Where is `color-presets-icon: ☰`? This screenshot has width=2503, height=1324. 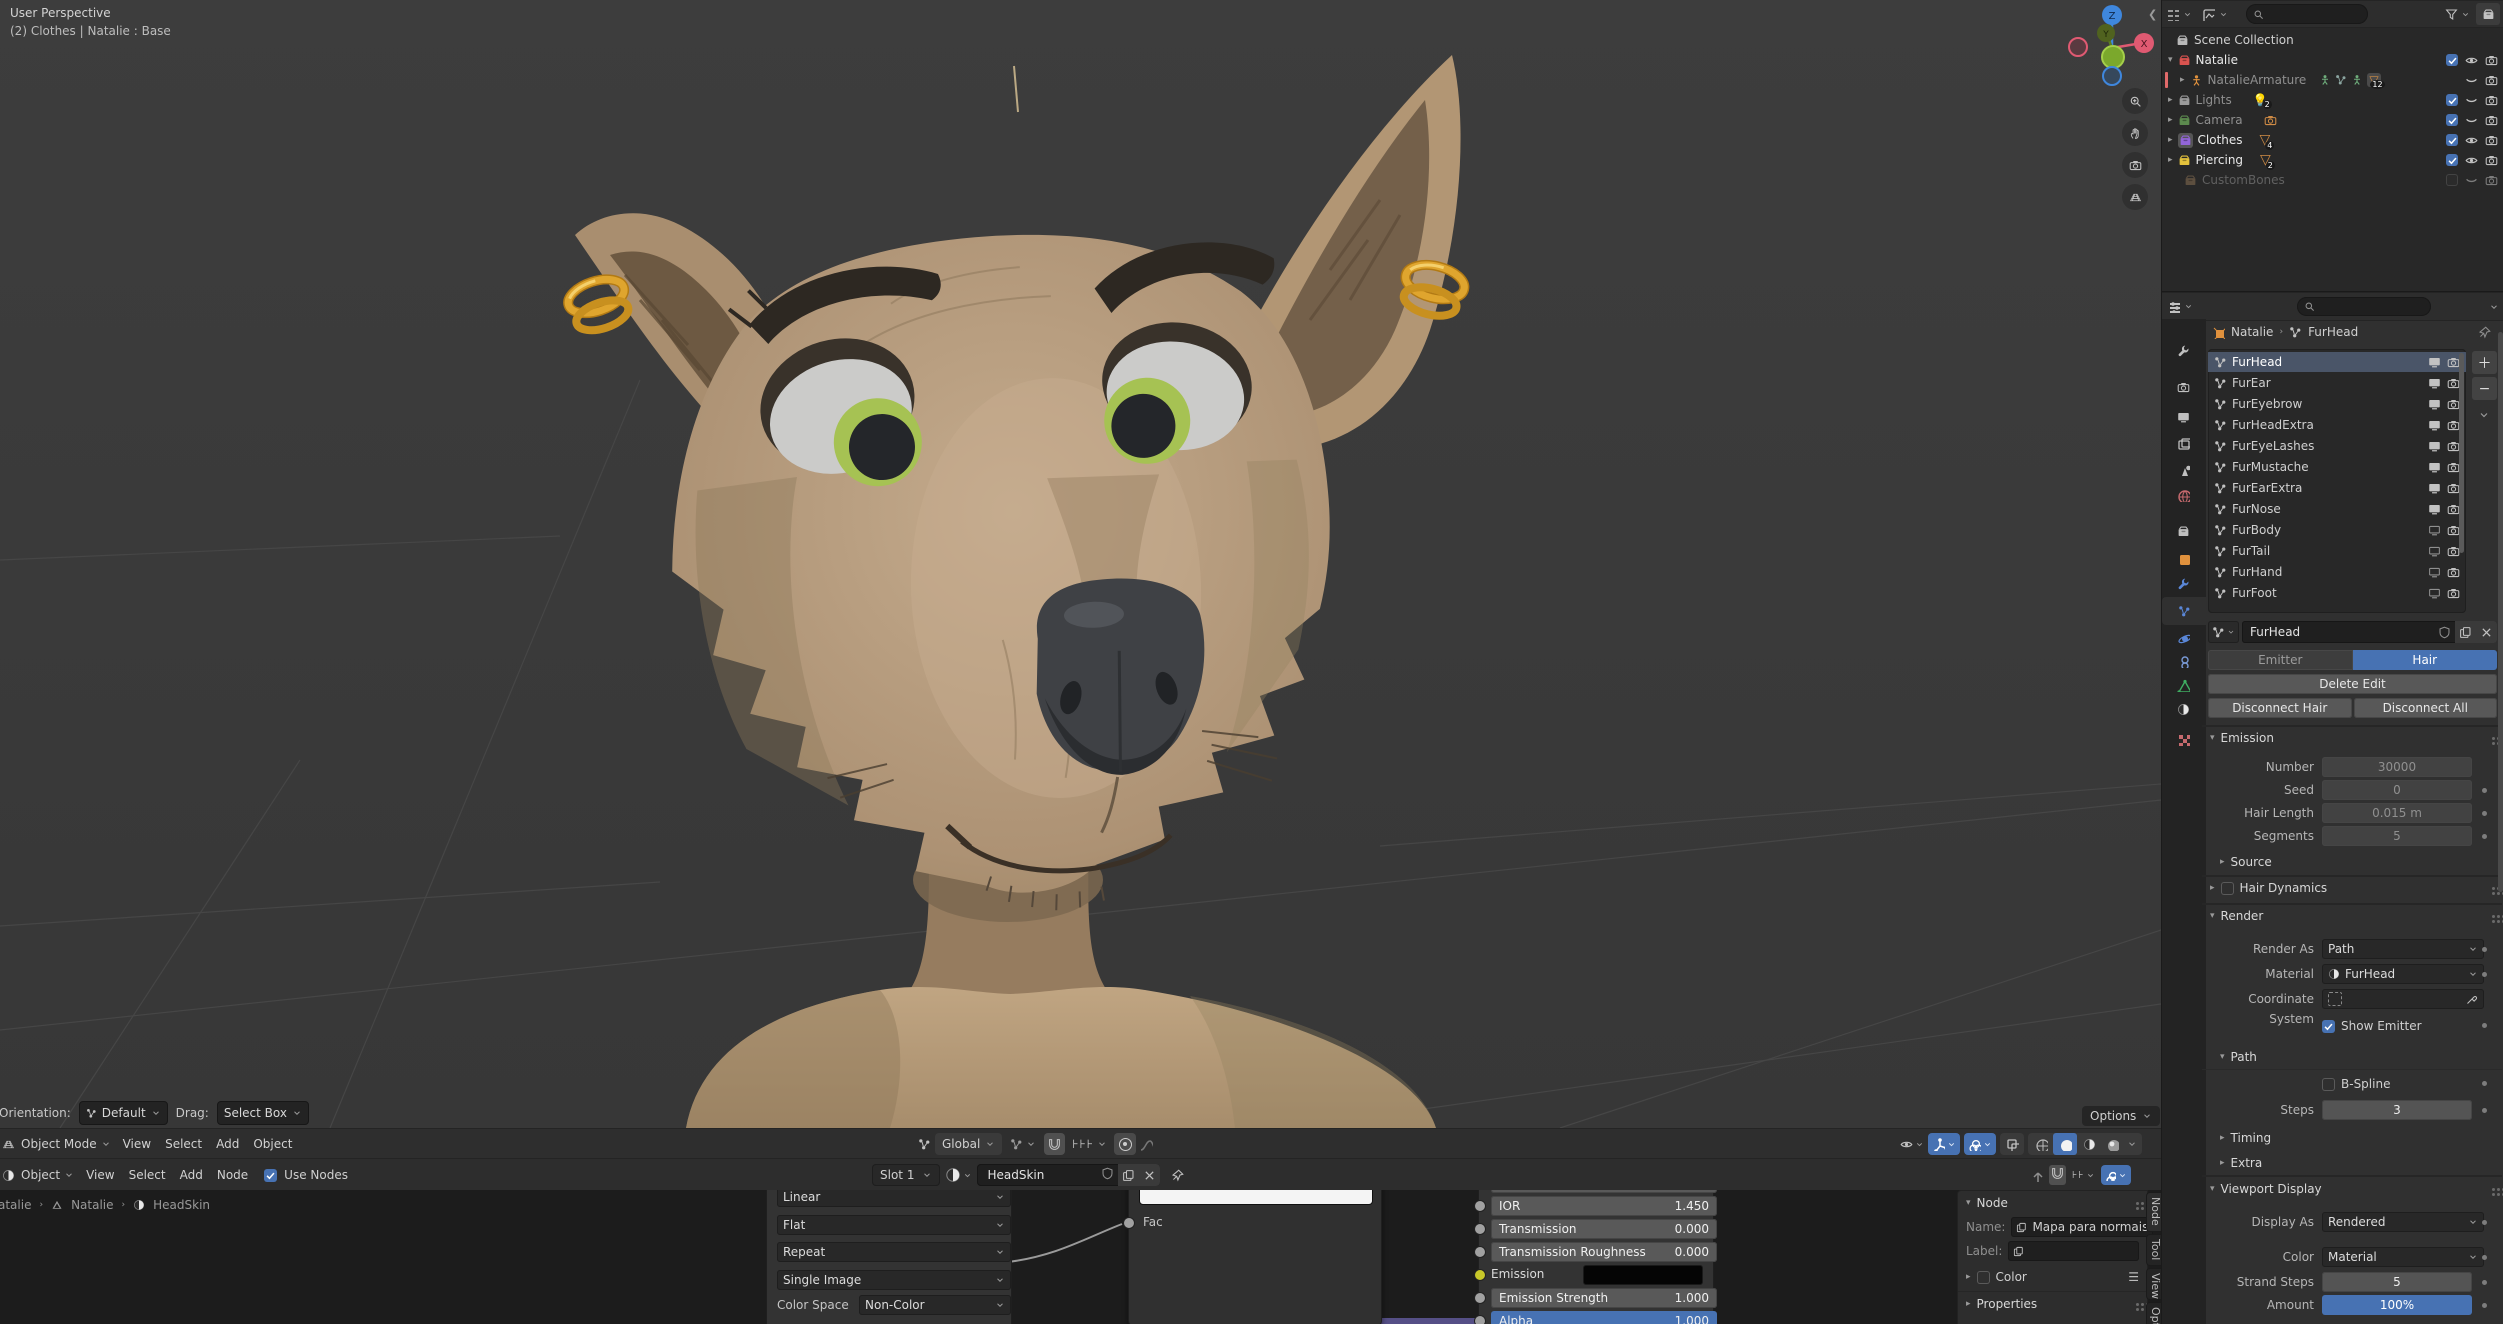
color-presets-icon: ☰ is located at coordinates (2133, 1277).